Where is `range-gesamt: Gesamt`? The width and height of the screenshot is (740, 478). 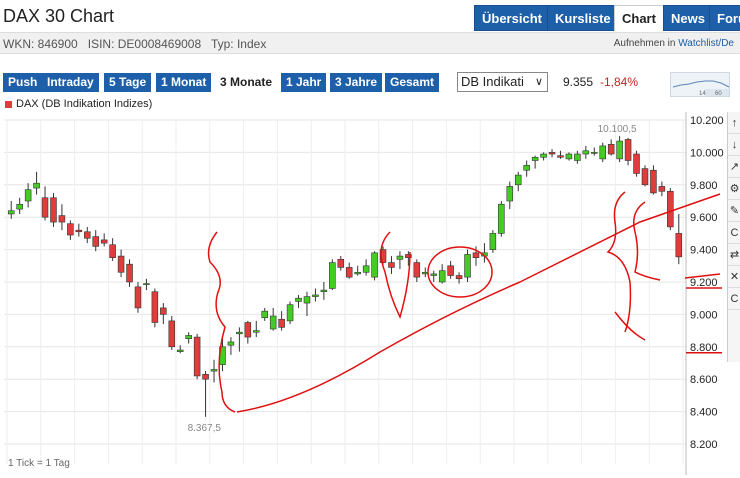
range-gesamt: Gesamt is located at coordinates (412, 82).